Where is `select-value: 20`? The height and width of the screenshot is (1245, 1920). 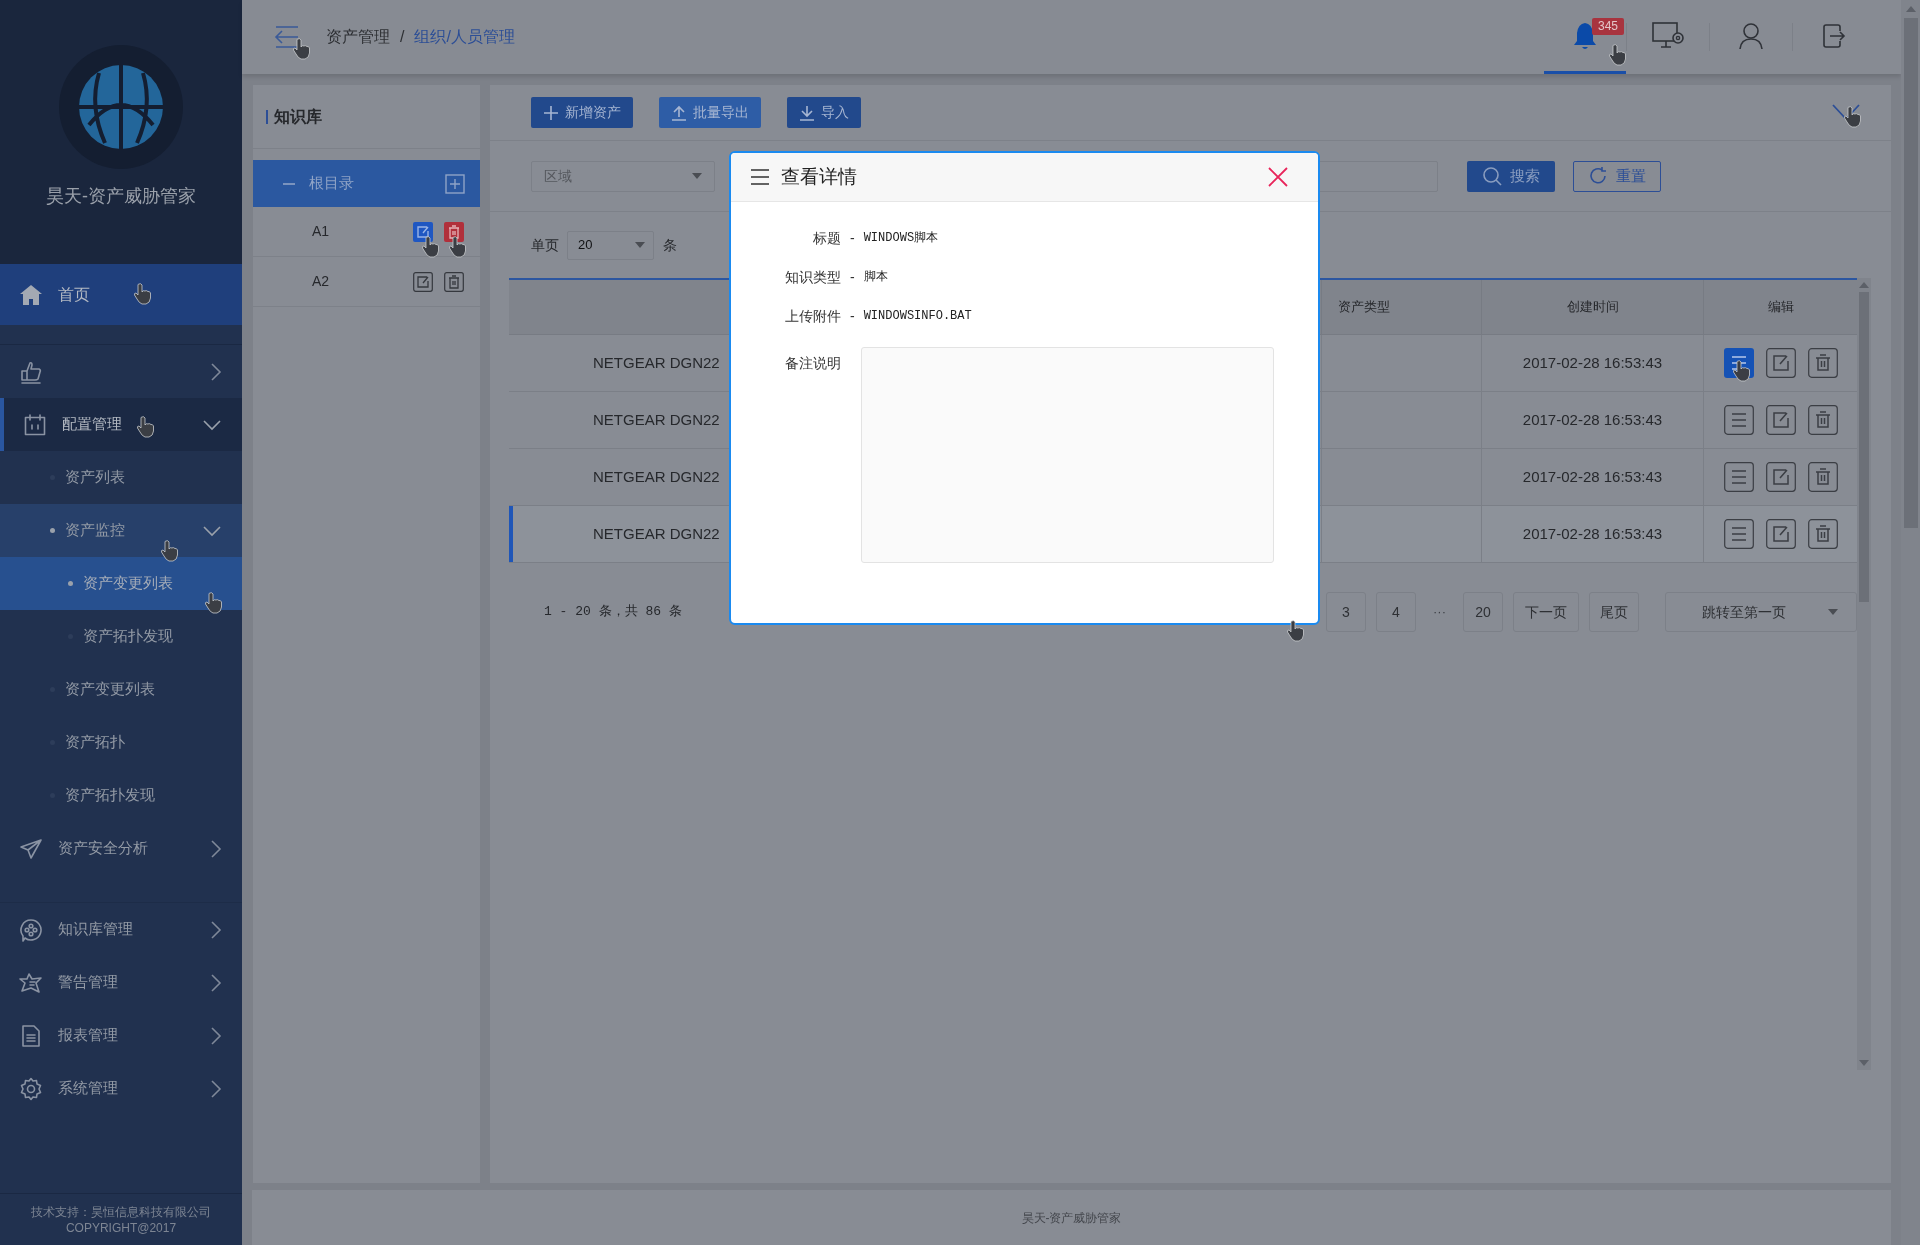 select-value: 20 is located at coordinates (585, 245).